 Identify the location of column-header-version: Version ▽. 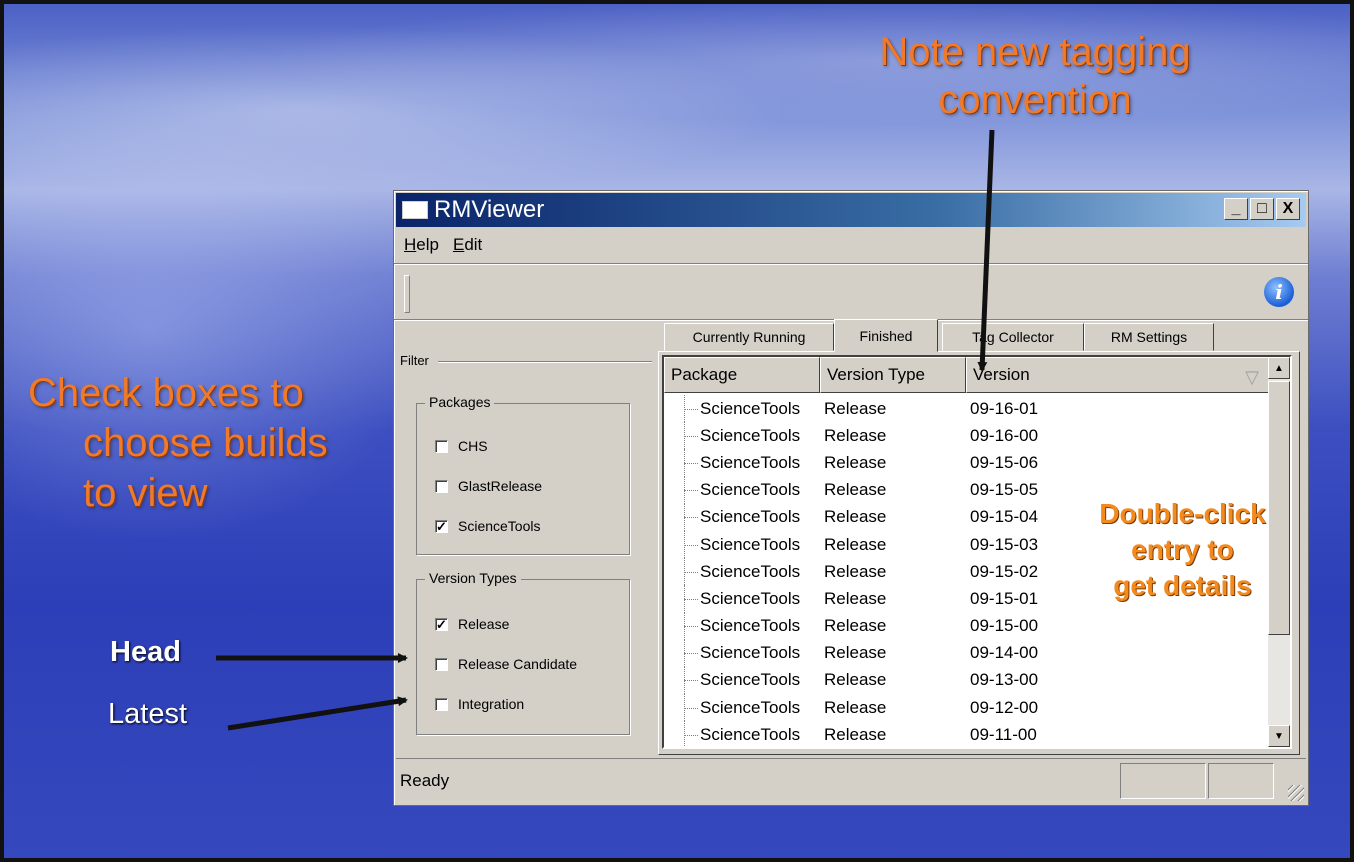
(1118, 375).